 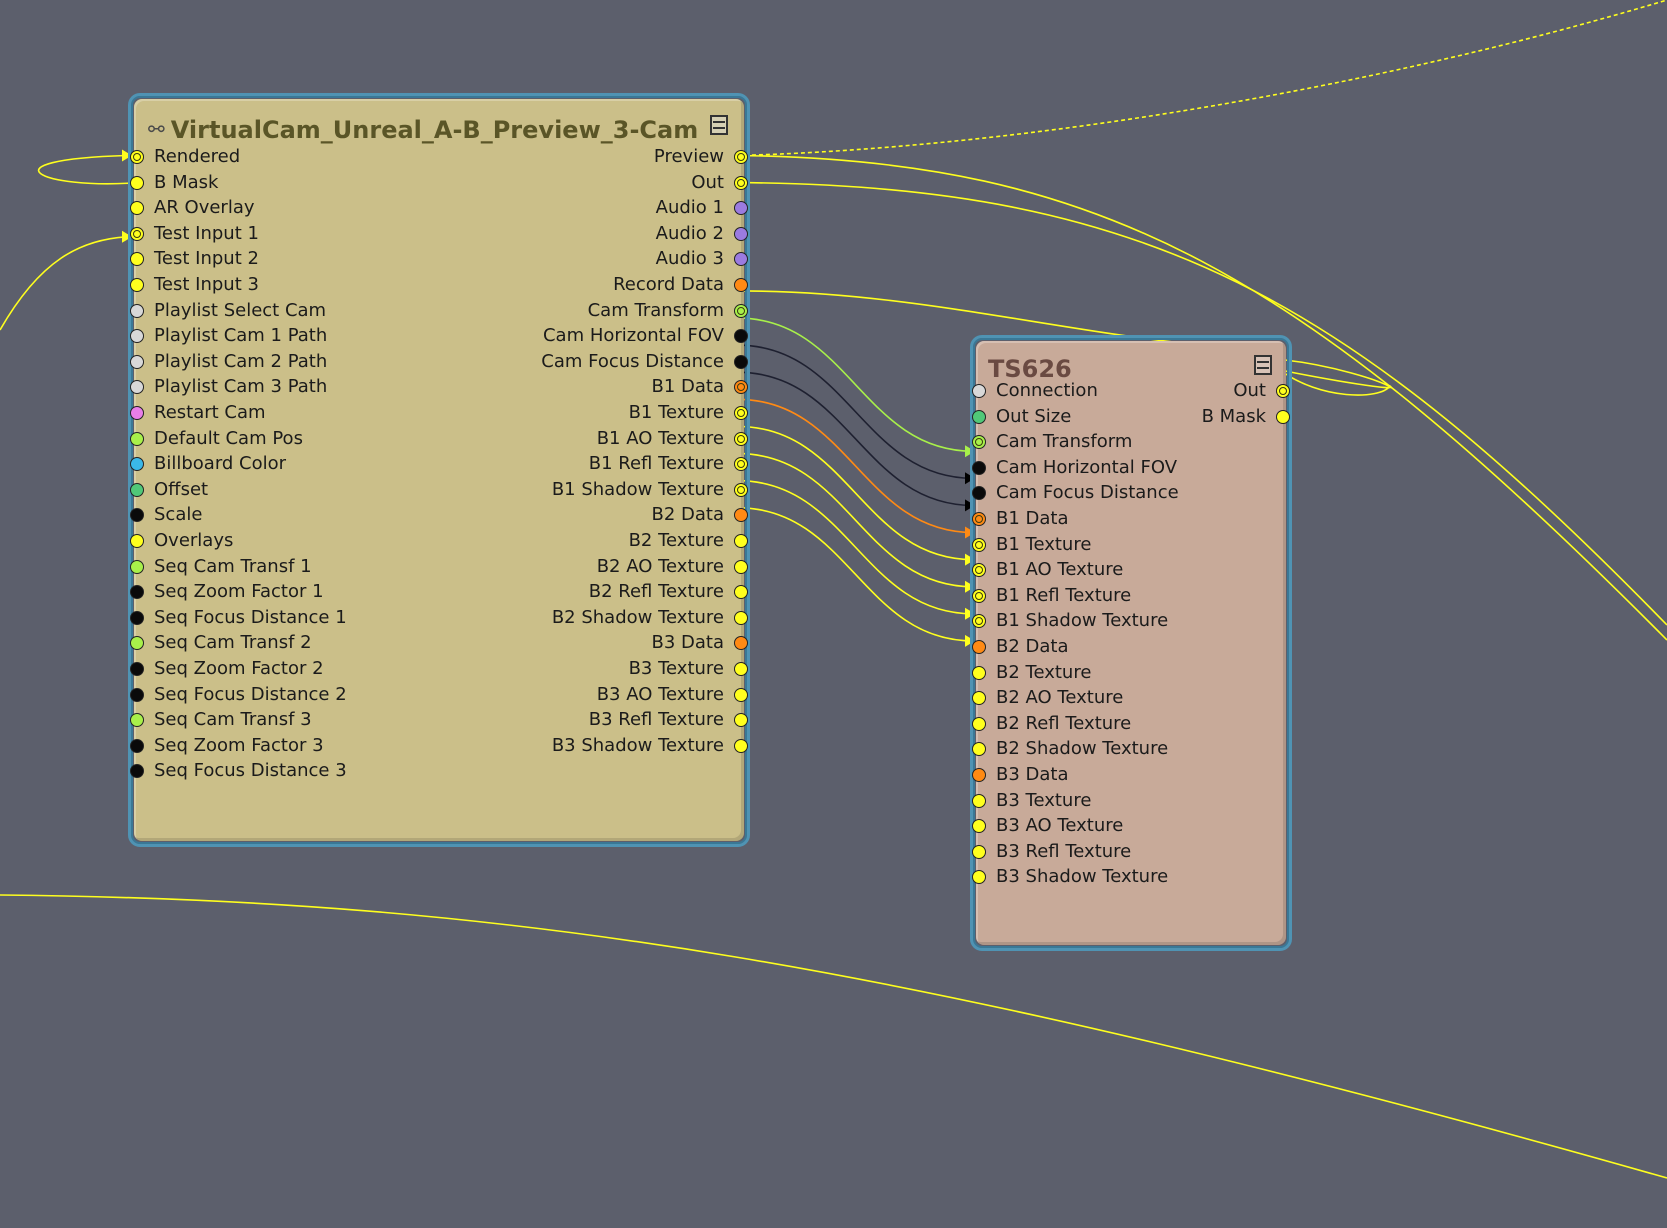 What do you see at coordinates (228, 387) in the screenshot?
I see `input-port-playlist-cam-3-path: Playlist Cam 3 Path` at bounding box center [228, 387].